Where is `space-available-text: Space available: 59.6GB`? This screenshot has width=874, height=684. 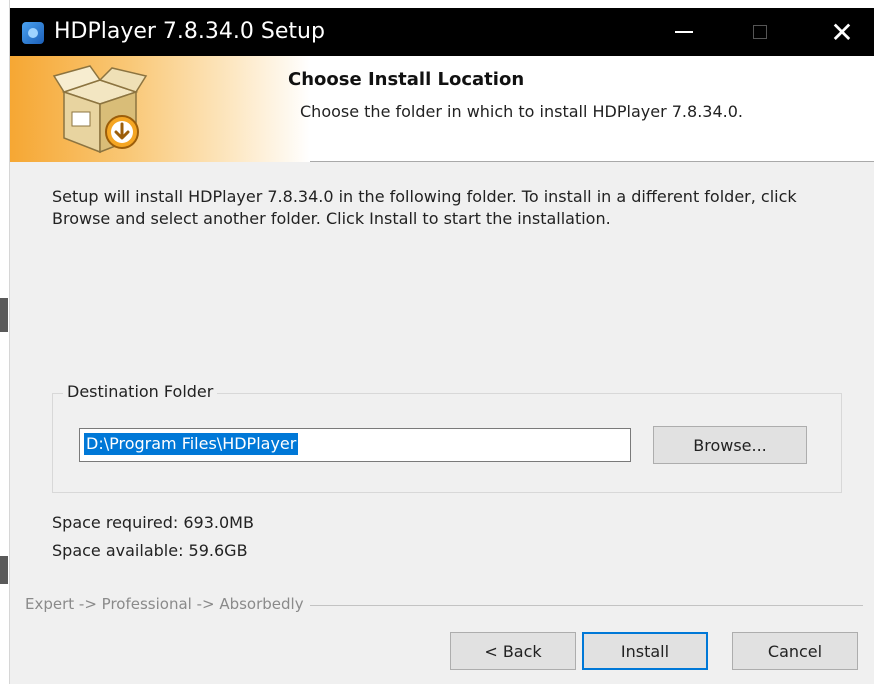 space-available-text: Space available: 59.6GB is located at coordinates (150, 550).